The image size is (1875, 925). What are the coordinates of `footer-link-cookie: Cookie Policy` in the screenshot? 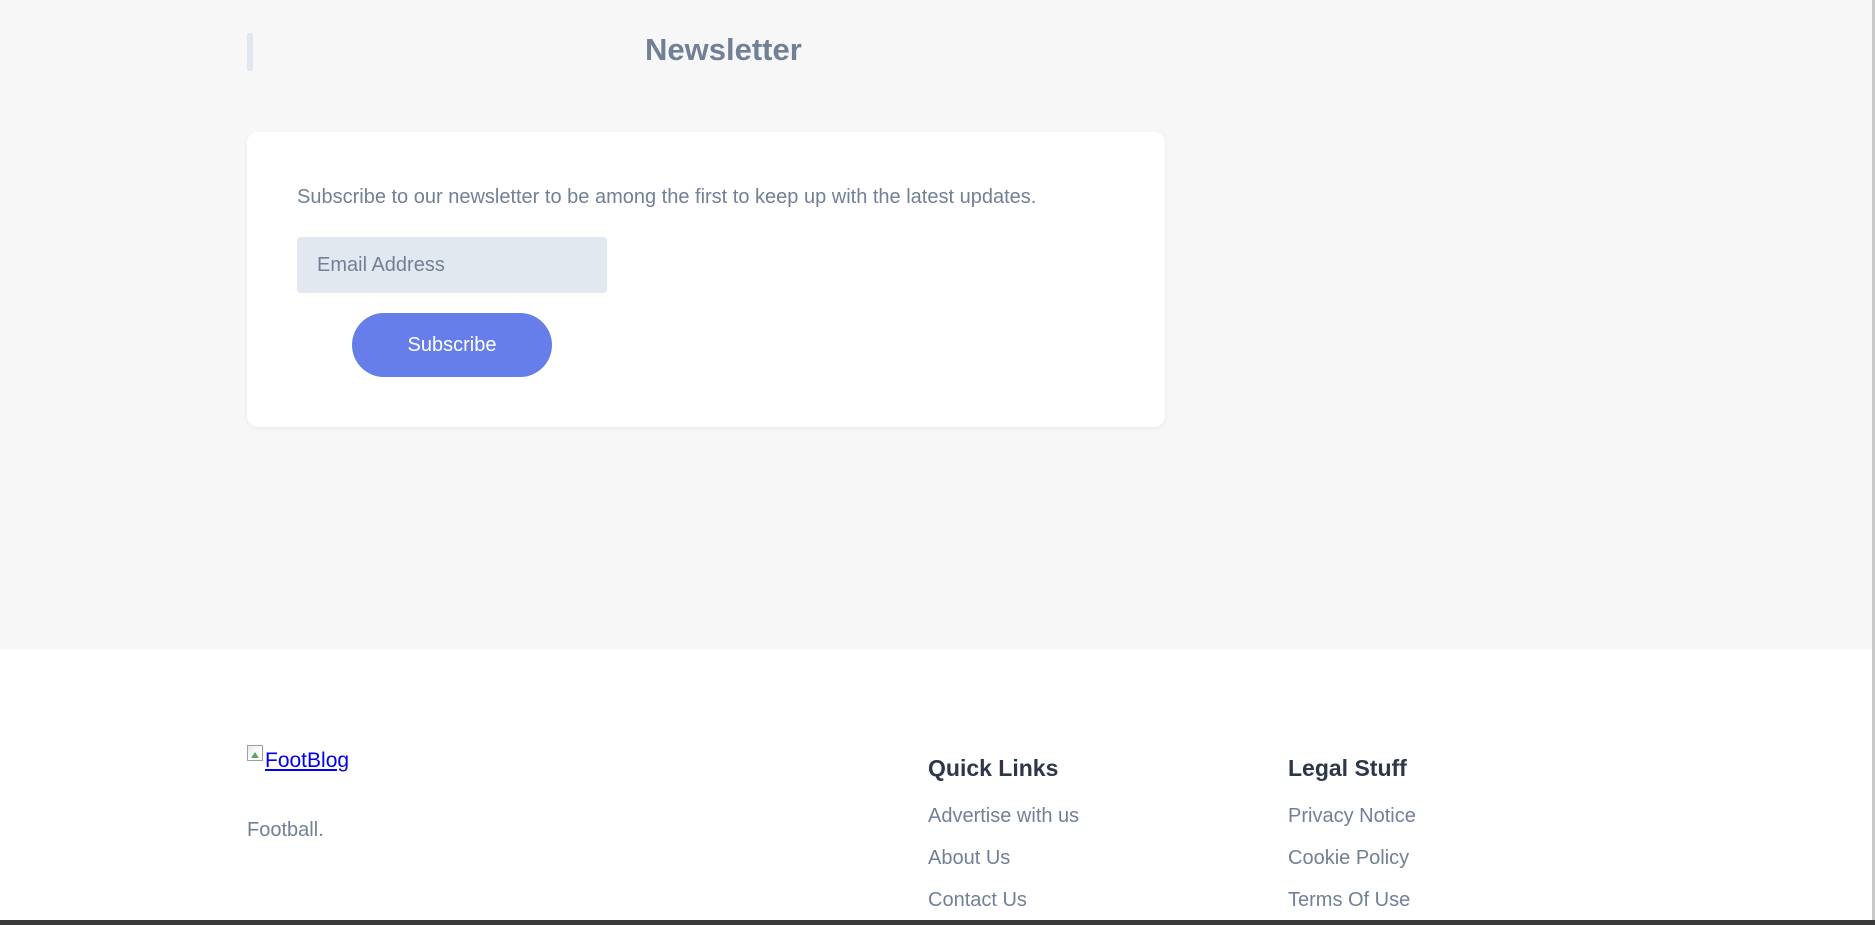 It's located at (1352, 858).